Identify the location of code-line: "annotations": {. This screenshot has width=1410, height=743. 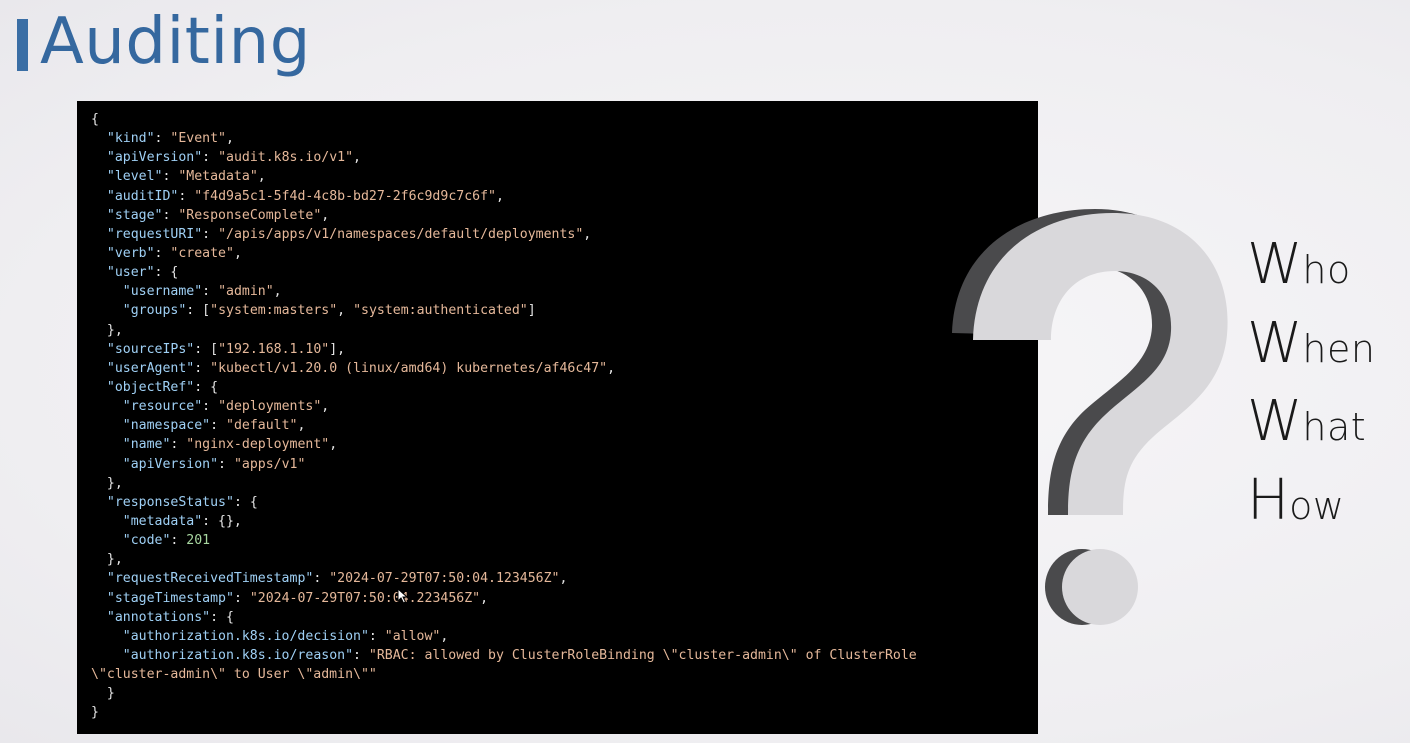
(564, 617).